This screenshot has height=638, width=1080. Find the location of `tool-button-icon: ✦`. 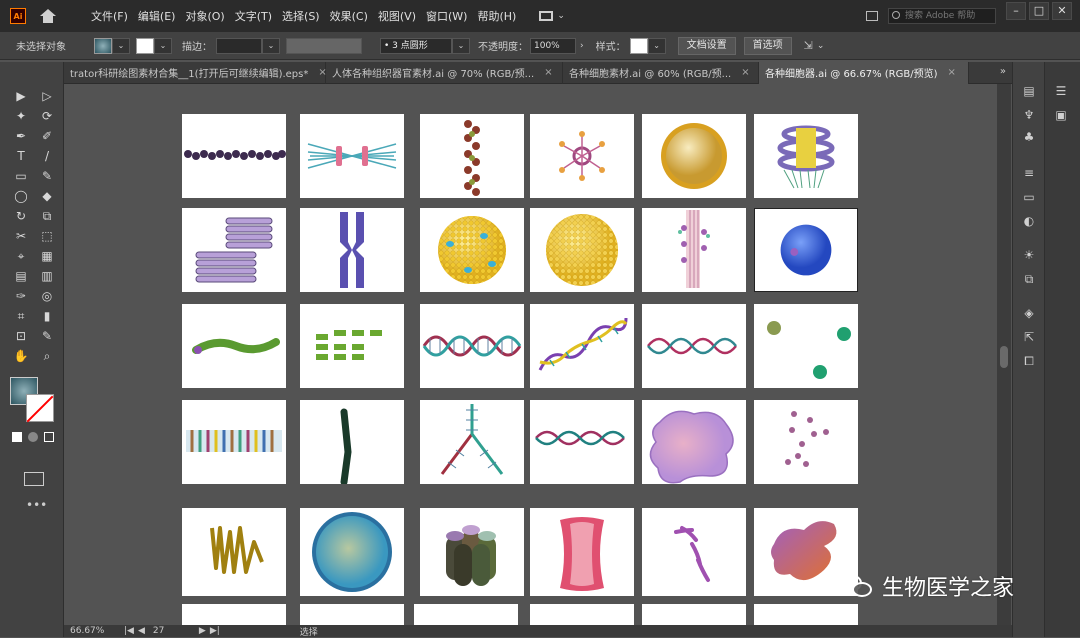

tool-button-icon: ✦ is located at coordinates (21, 116).